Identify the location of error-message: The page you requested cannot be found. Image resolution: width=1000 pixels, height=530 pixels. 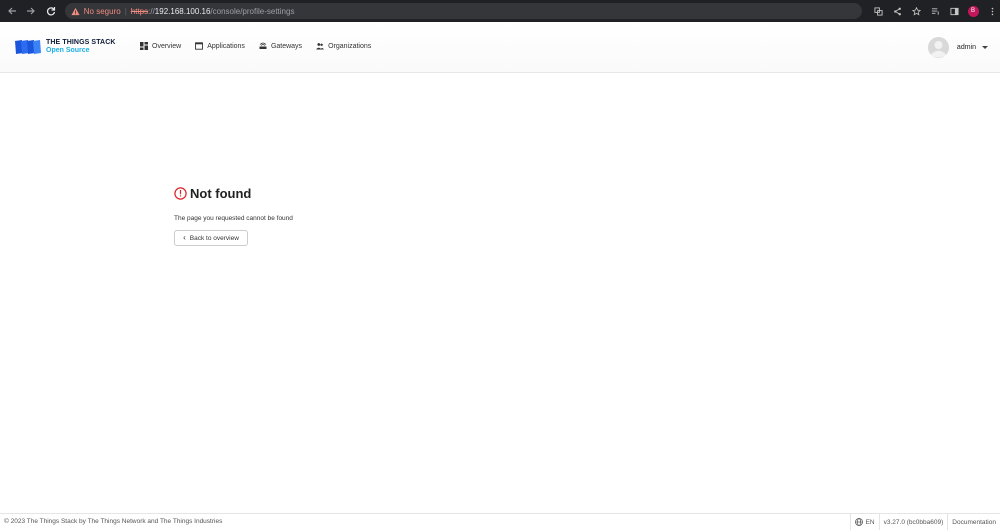
(233, 218).